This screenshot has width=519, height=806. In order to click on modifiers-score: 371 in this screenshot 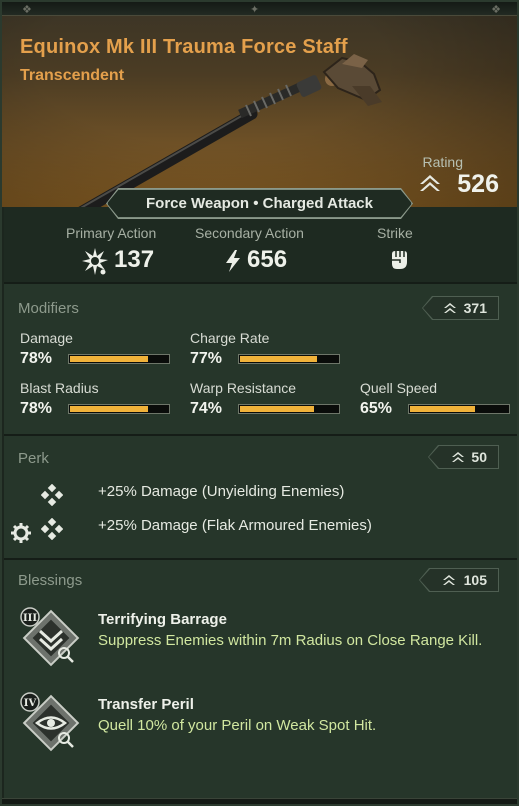, I will do `click(475, 308)`.